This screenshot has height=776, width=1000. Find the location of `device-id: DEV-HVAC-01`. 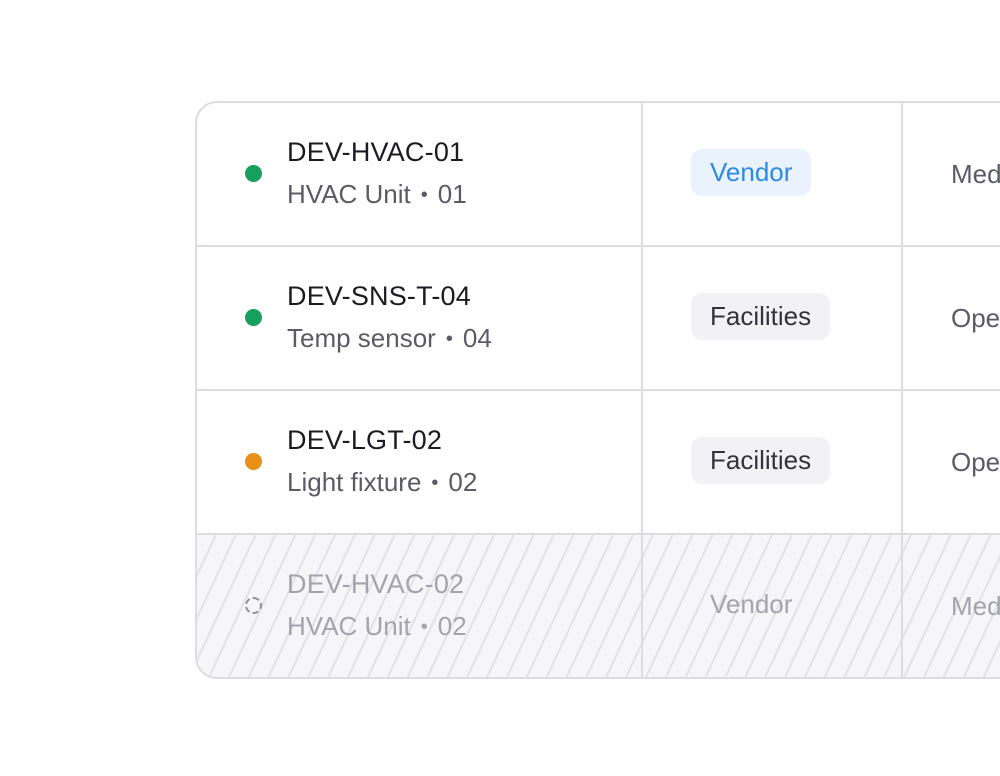

device-id: DEV-HVAC-01 is located at coordinates (376, 152).